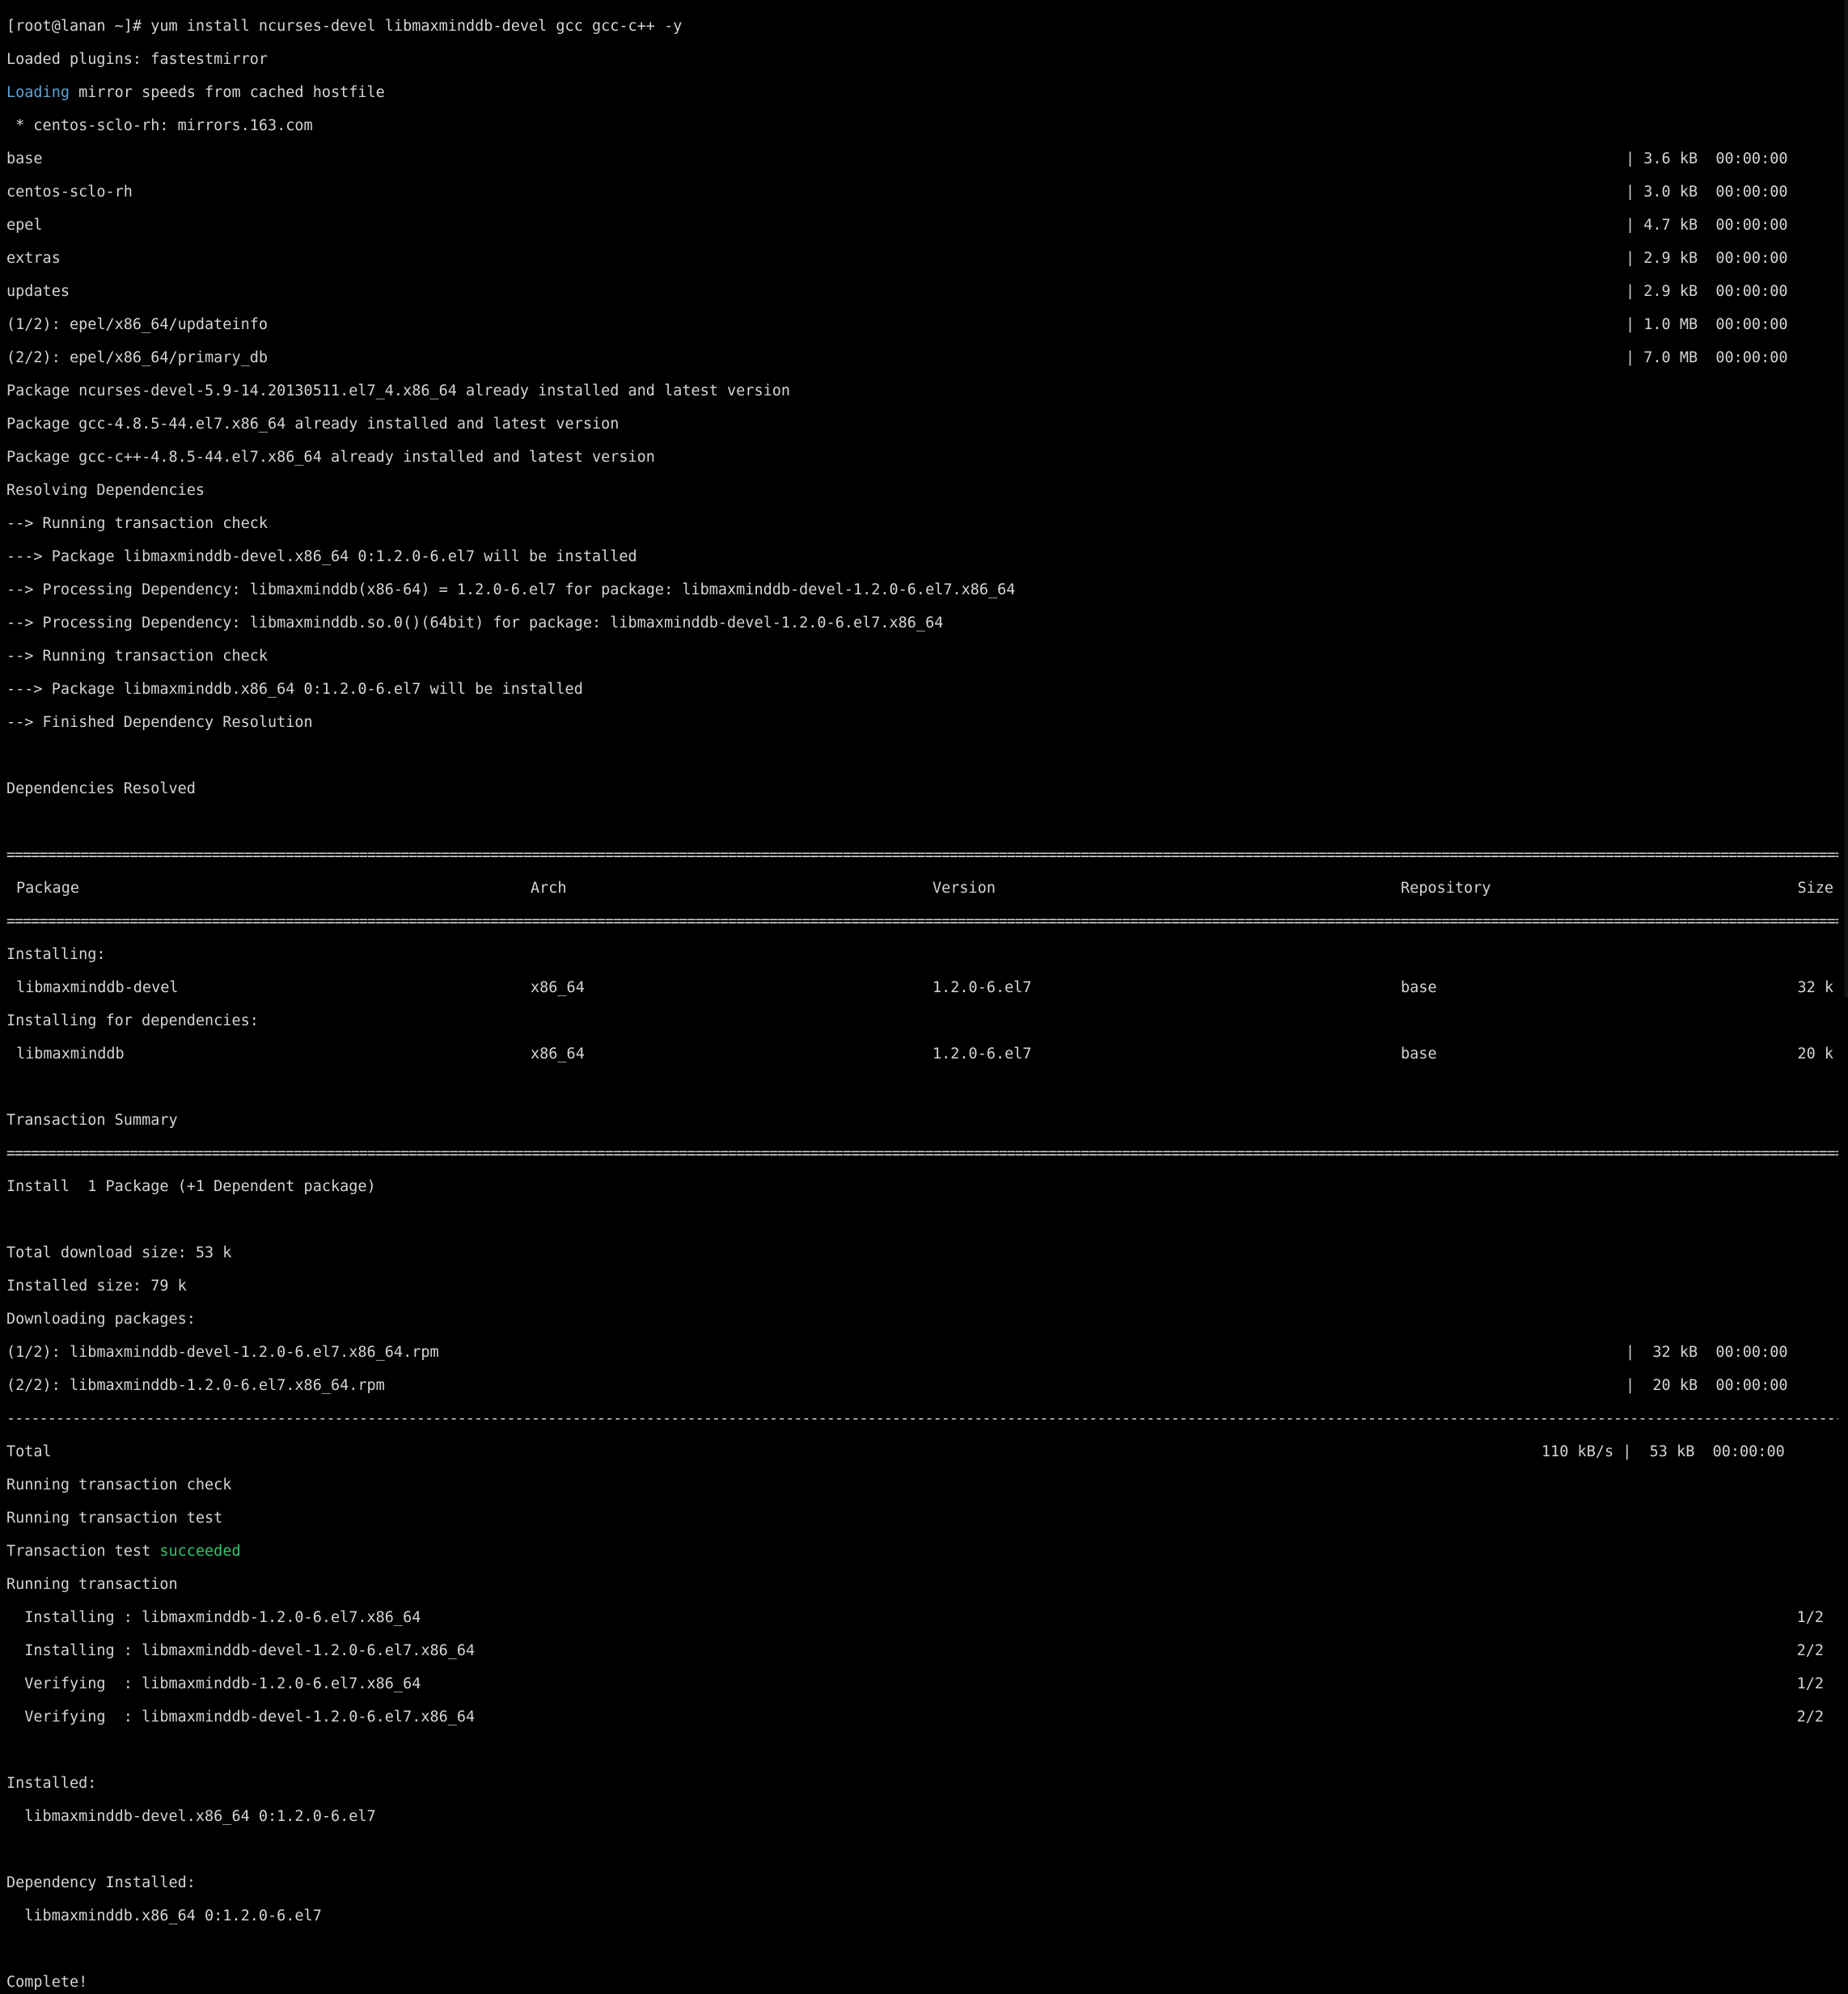  Describe the element at coordinates (51, 1783) in the screenshot. I see `installed-label: Installed:` at that location.